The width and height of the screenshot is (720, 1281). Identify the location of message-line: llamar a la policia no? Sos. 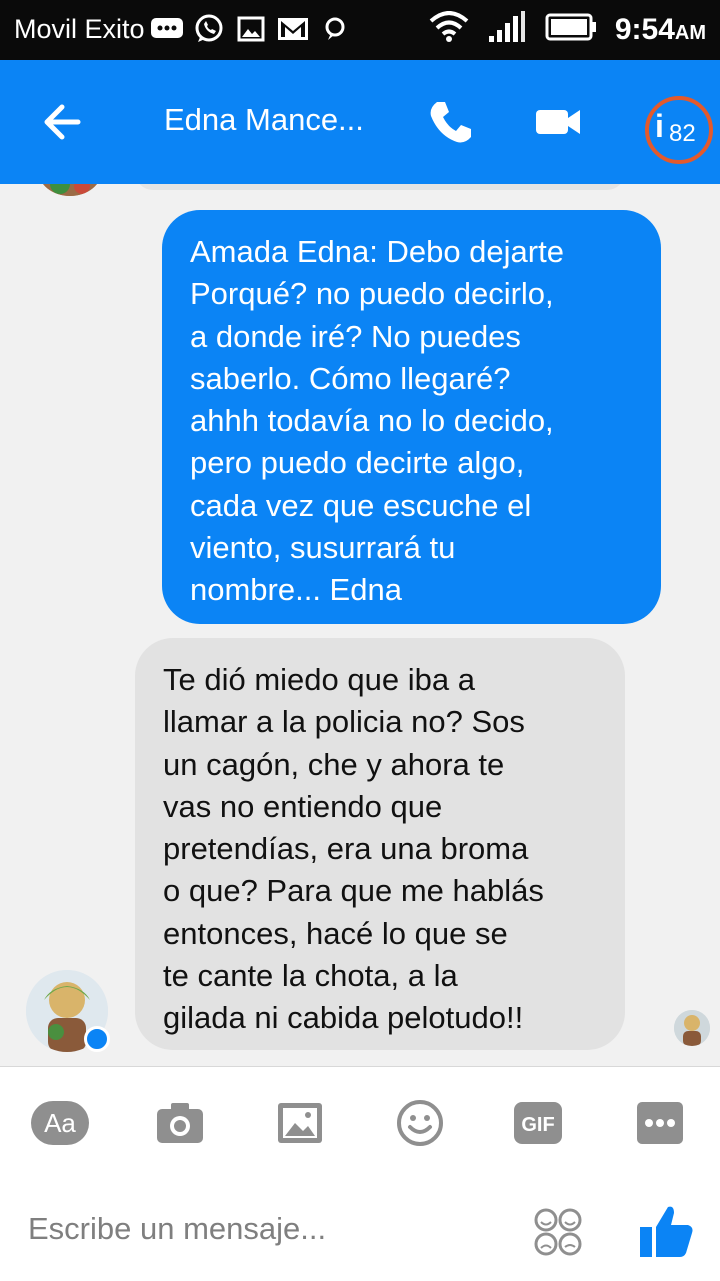
(344, 722).